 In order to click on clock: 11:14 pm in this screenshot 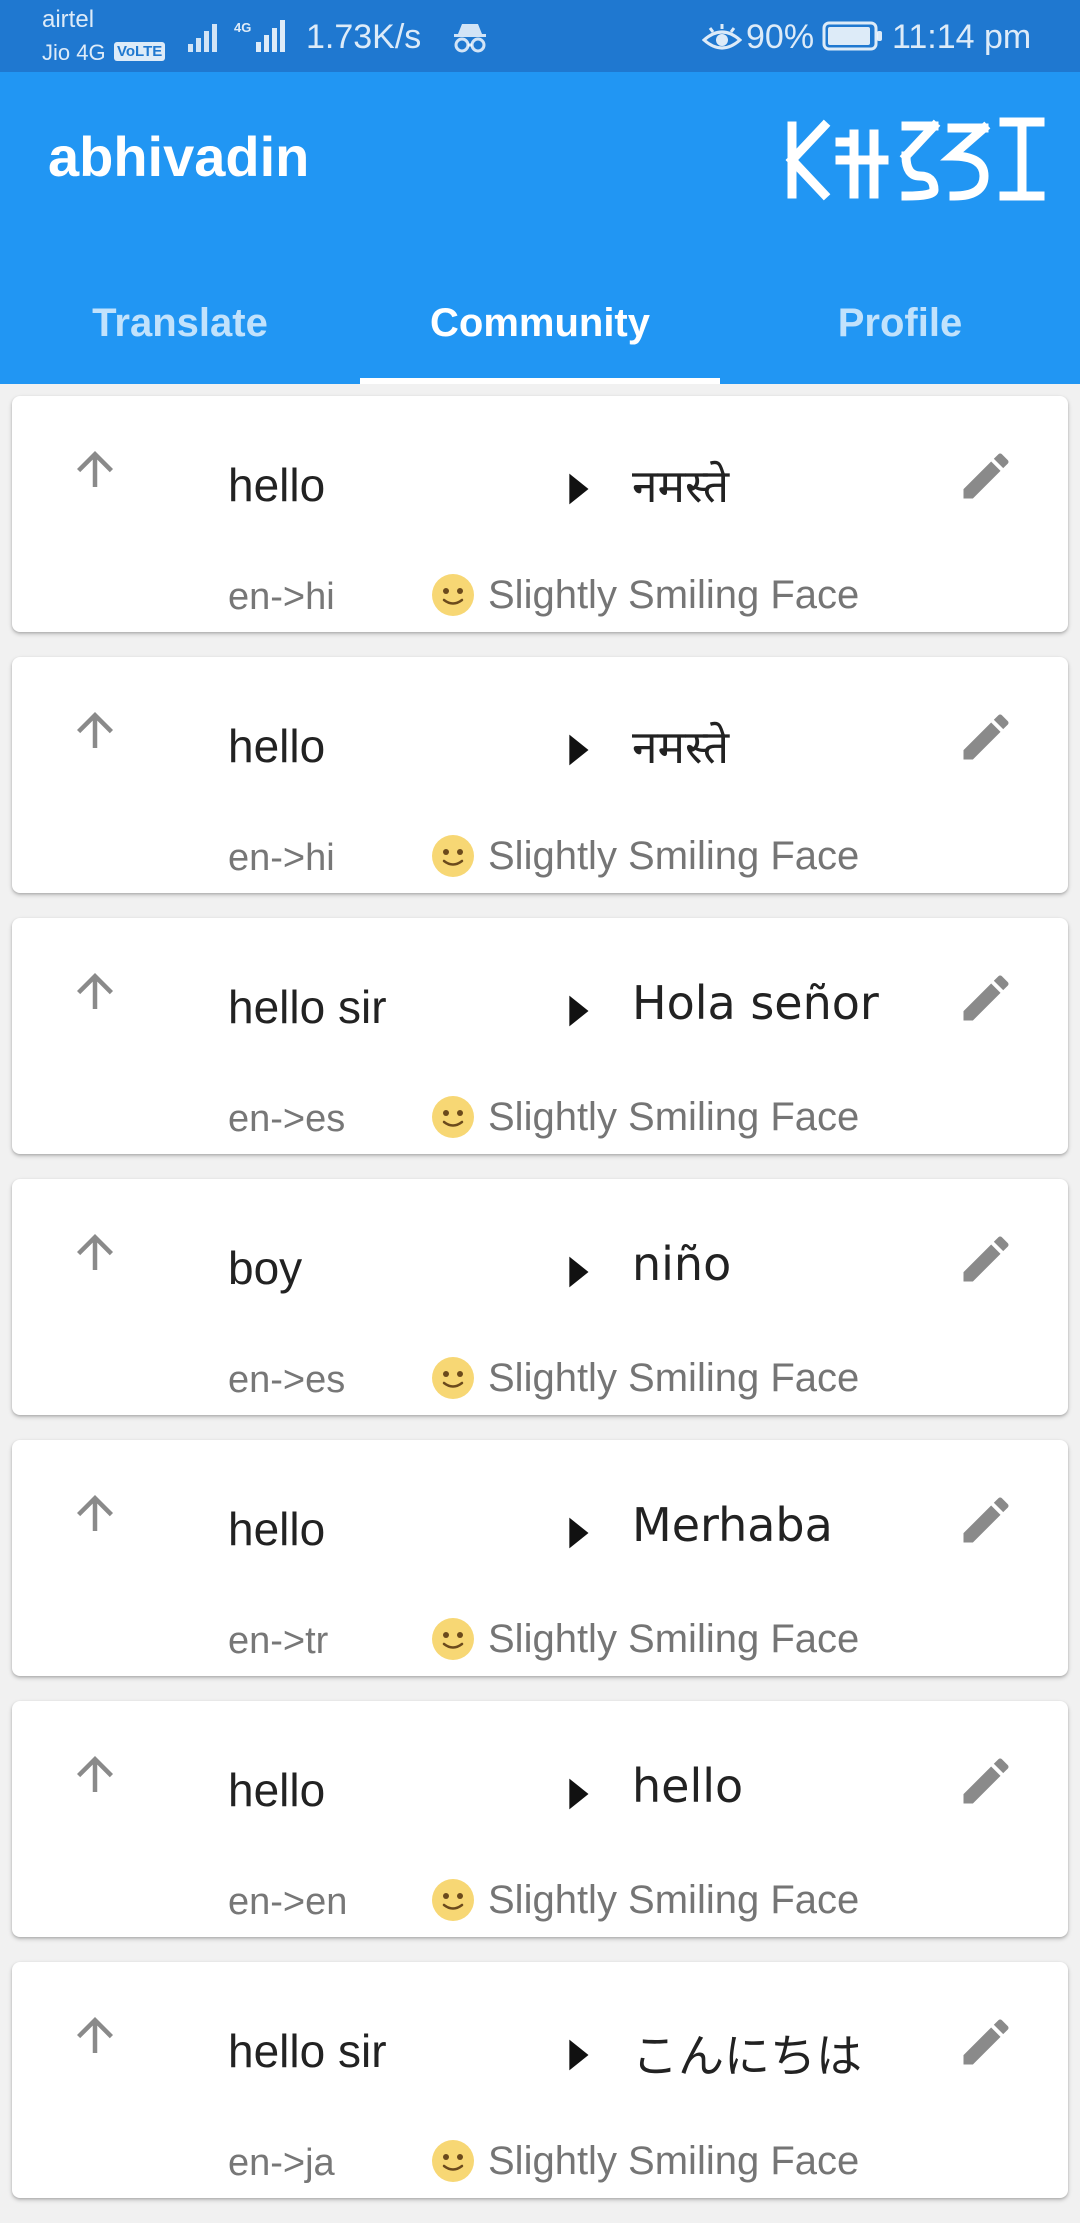, I will do `click(962, 37)`.